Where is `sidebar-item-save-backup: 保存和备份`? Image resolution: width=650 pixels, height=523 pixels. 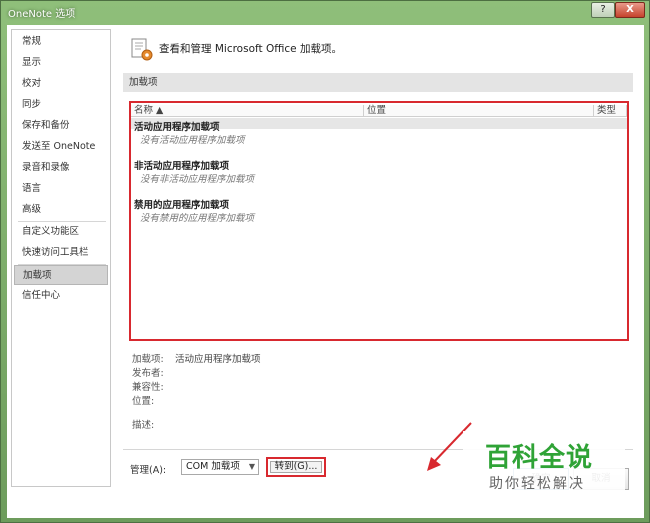
sidebar-item-save-backup: 保存和备份 is located at coordinates (61, 126).